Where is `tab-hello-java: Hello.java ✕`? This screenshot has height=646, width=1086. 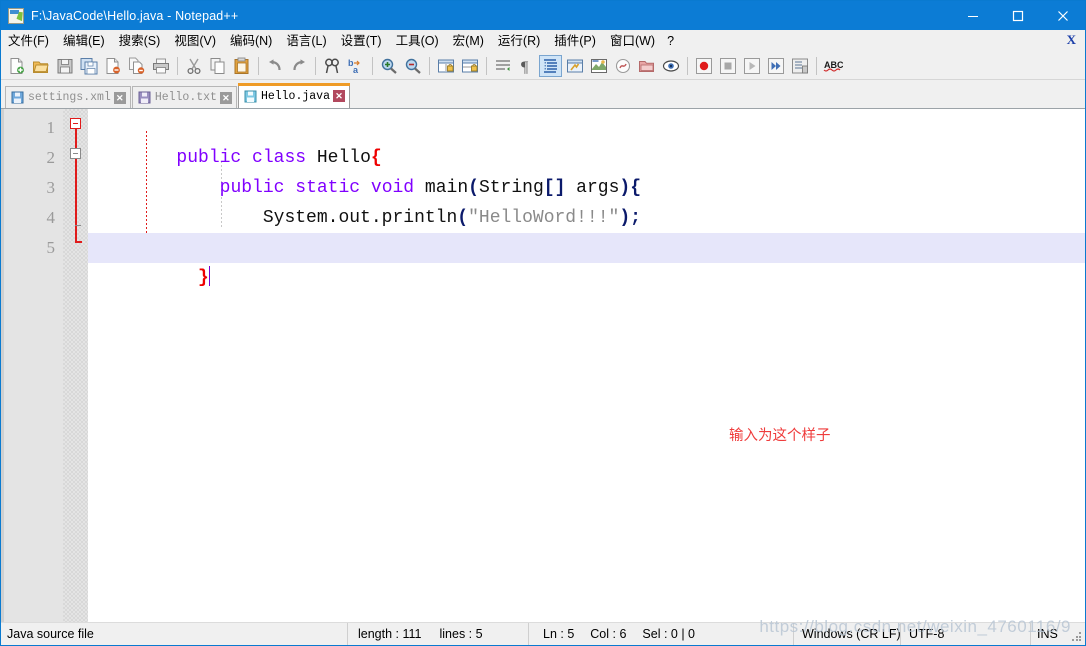 tab-hello-java: Hello.java ✕ is located at coordinates (293, 95).